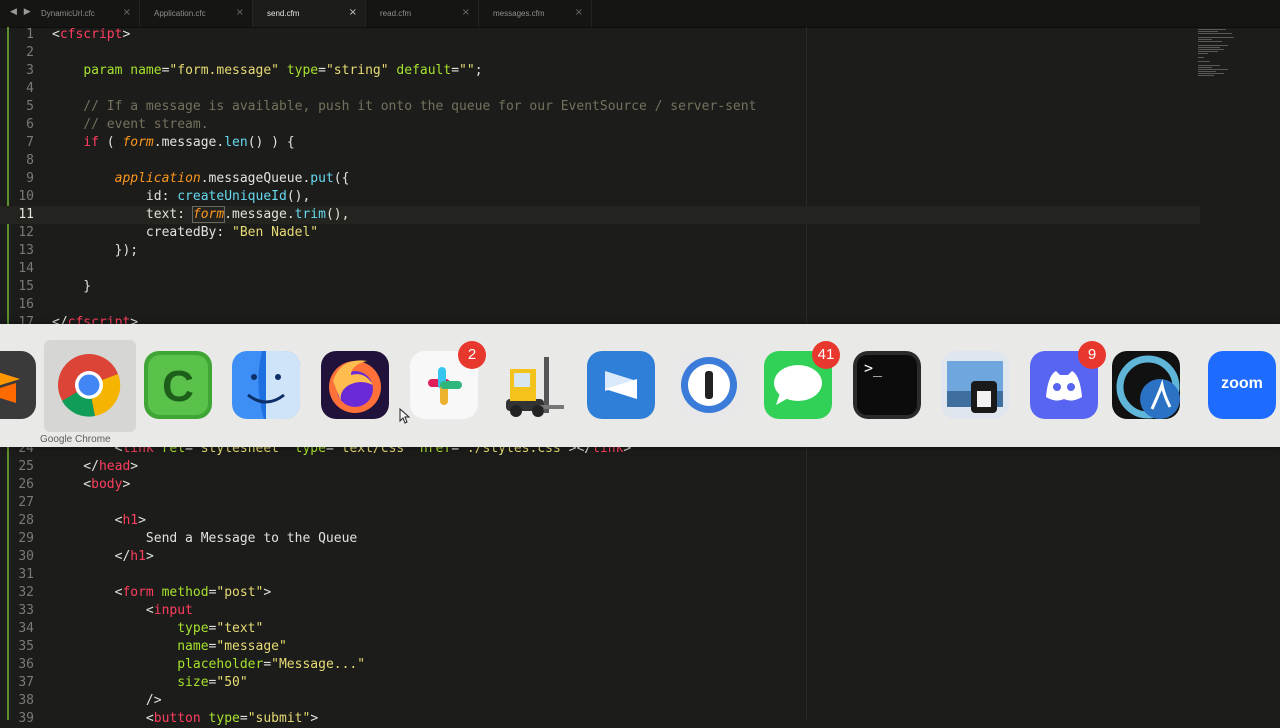 The width and height of the screenshot is (1280, 728). Describe the element at coordinates (709, 385) in the screenshot. I see `onepassword-icon` at that location.